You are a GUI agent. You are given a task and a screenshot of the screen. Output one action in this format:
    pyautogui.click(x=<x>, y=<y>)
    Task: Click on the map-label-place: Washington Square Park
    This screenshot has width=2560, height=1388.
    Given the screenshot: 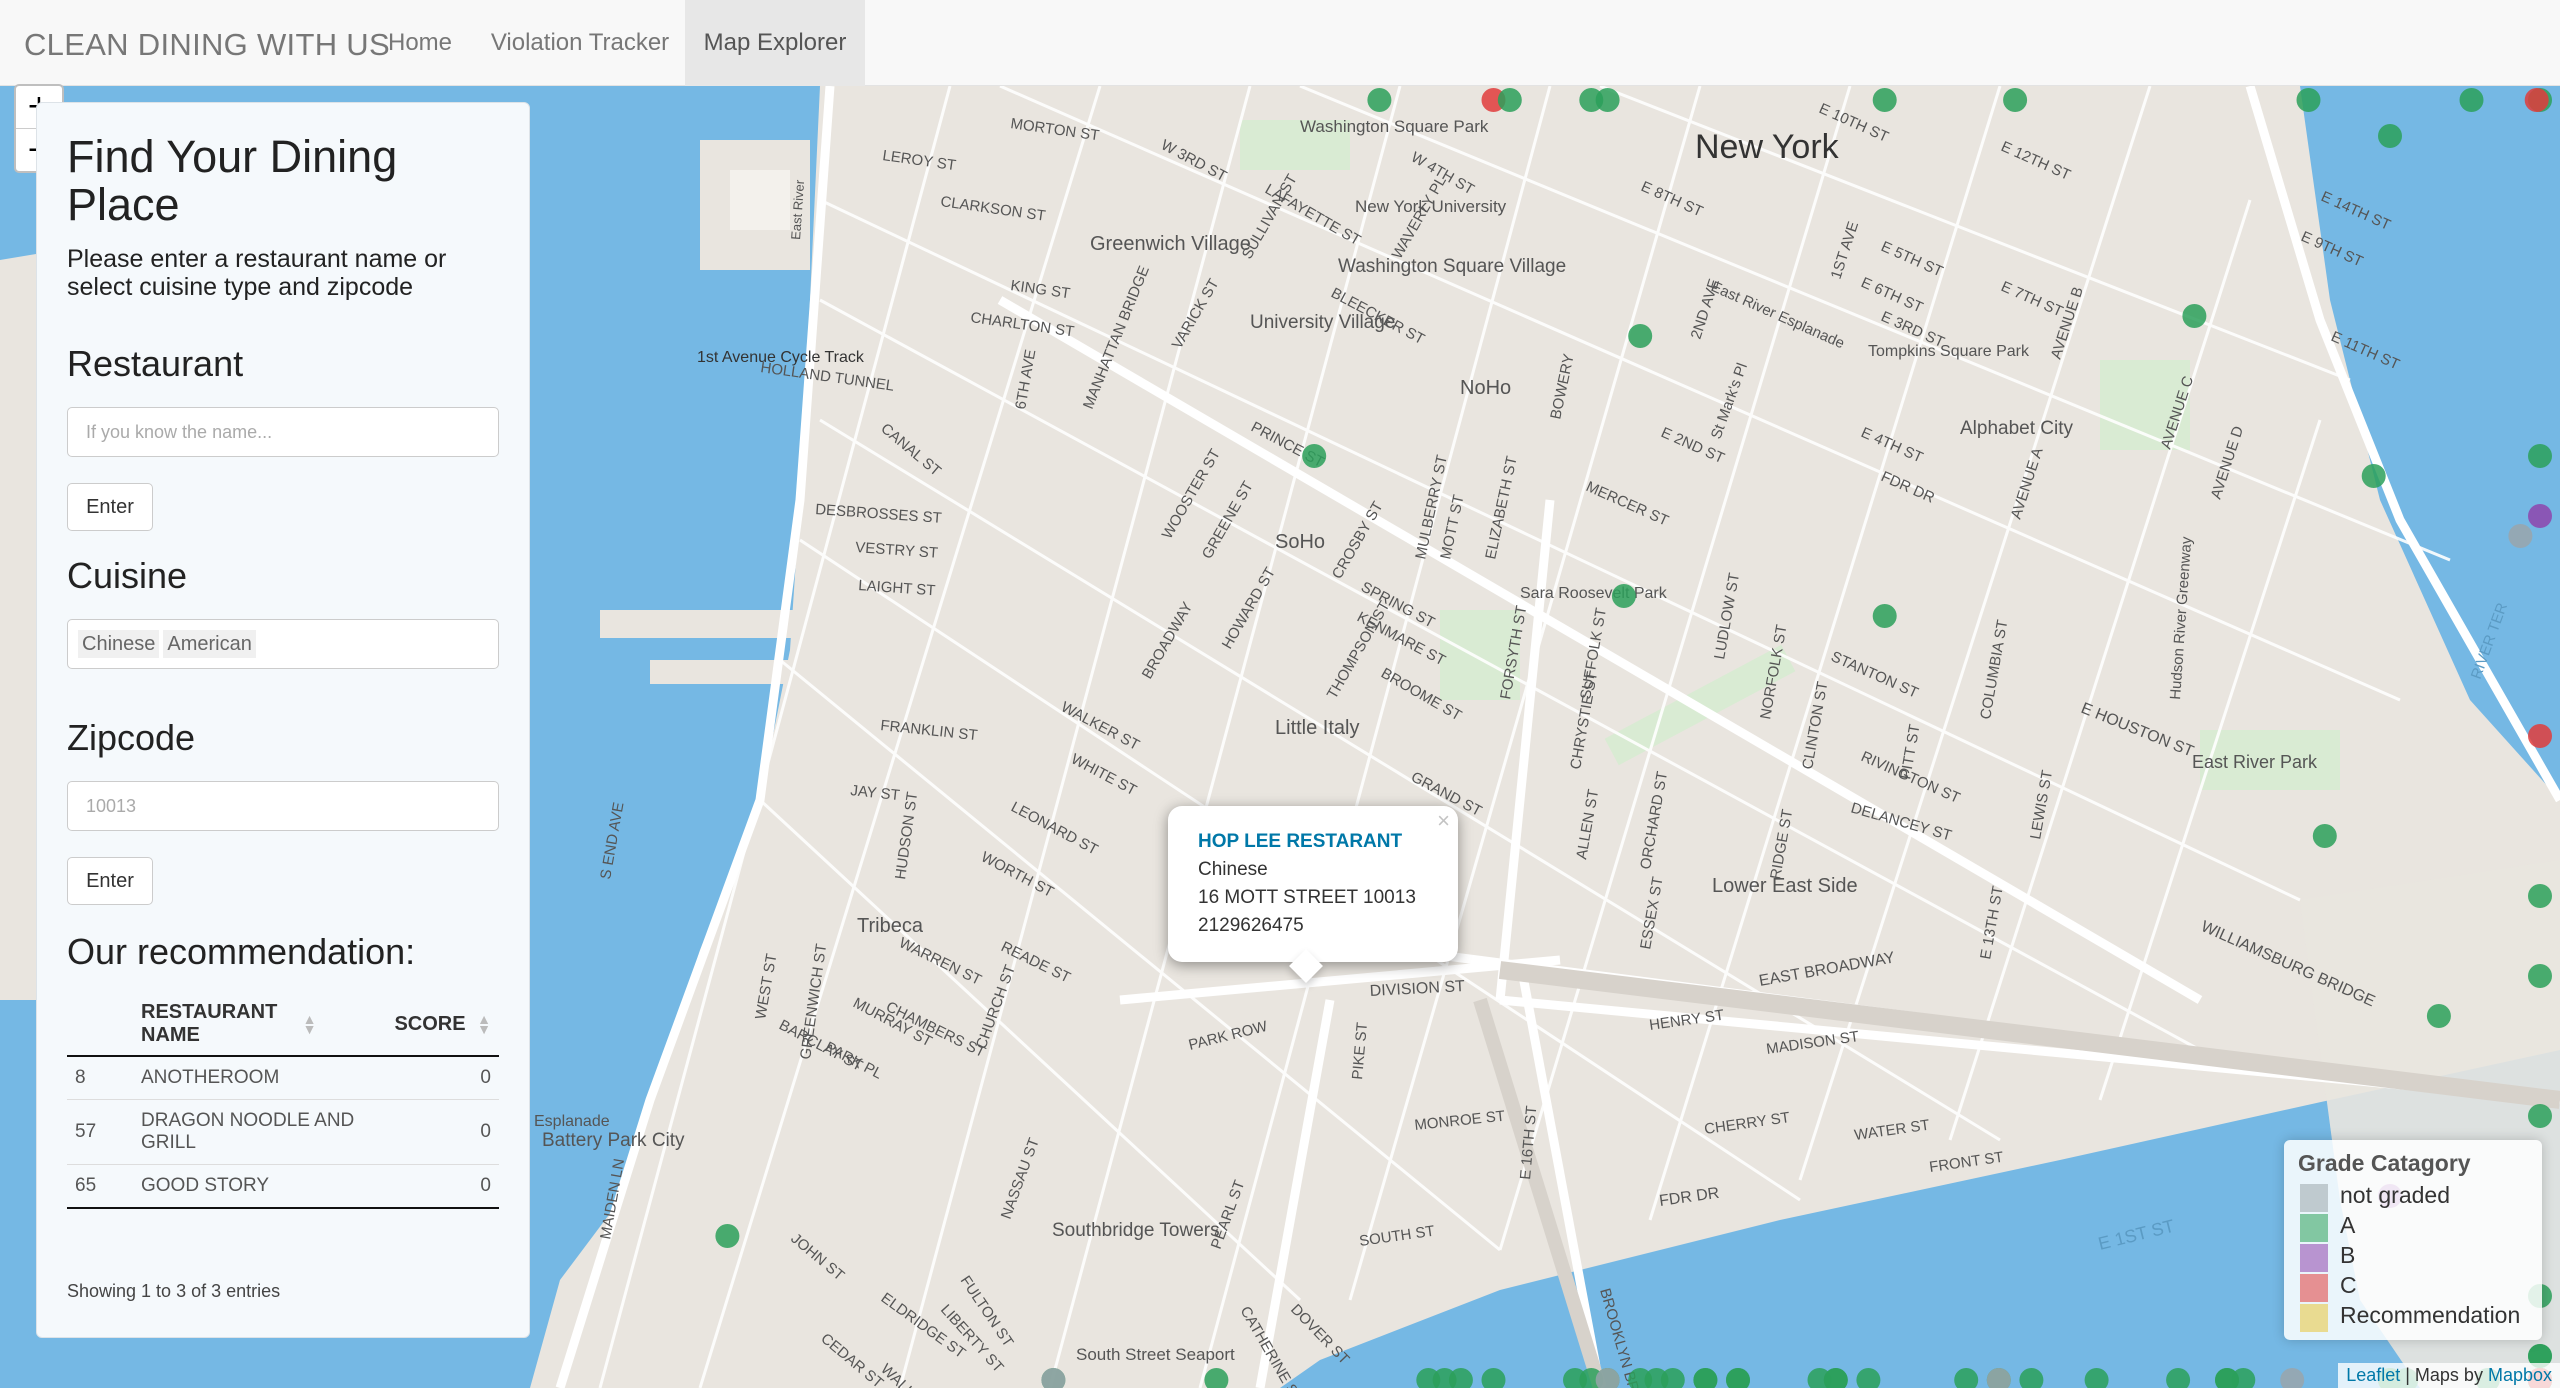 What is the action you would take?
    pyautogui.click(x=1394, y=126)
    